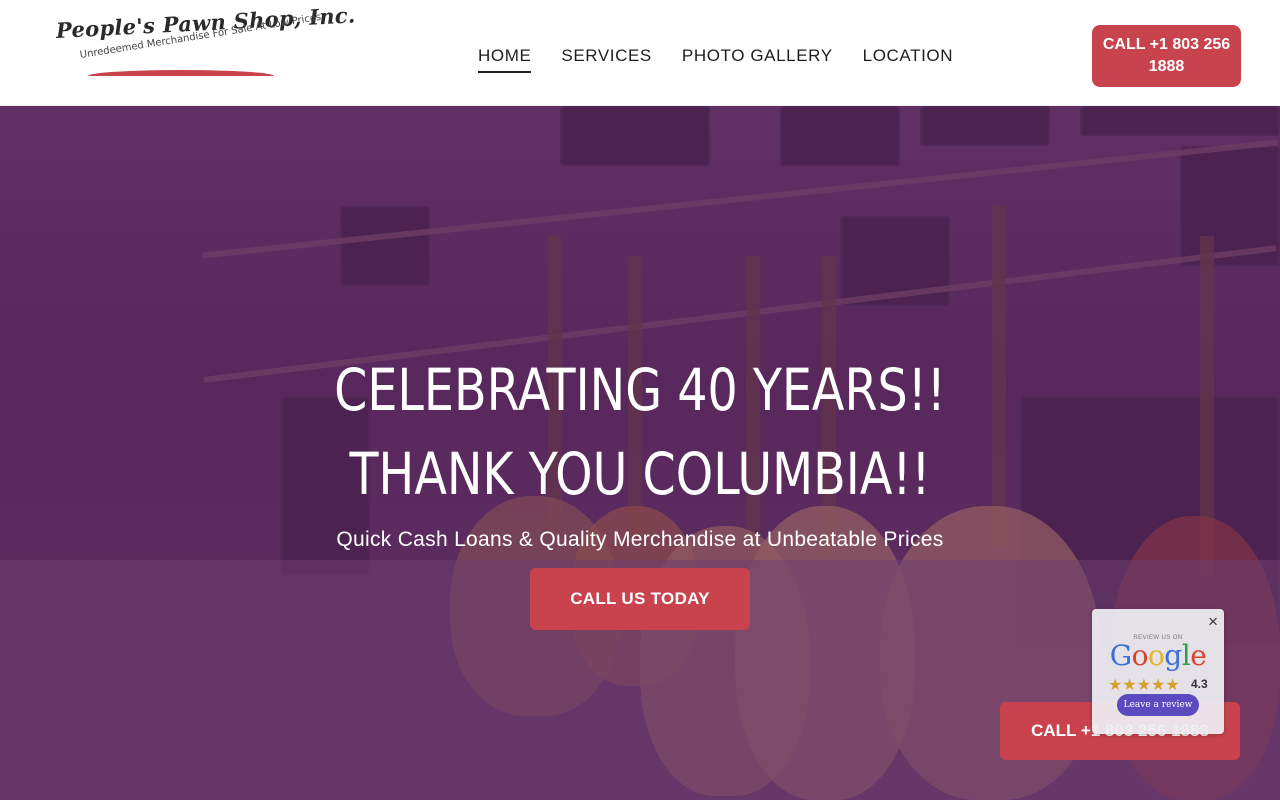  I want to click on nav-item-home: HOME, so click(505, 59).